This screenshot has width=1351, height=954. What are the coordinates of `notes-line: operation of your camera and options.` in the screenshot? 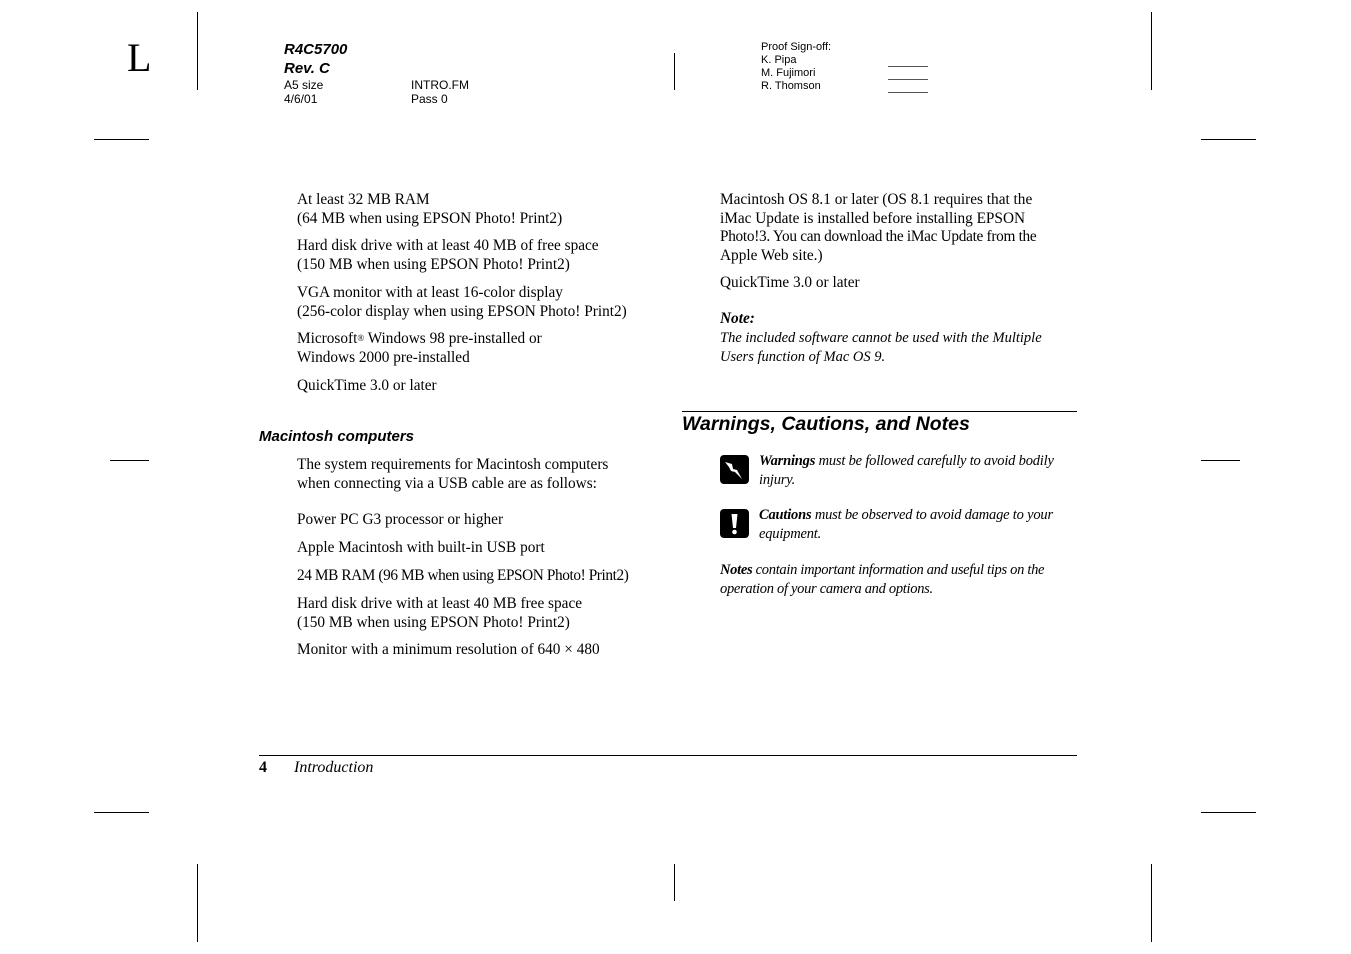 It's located at (826, 588).